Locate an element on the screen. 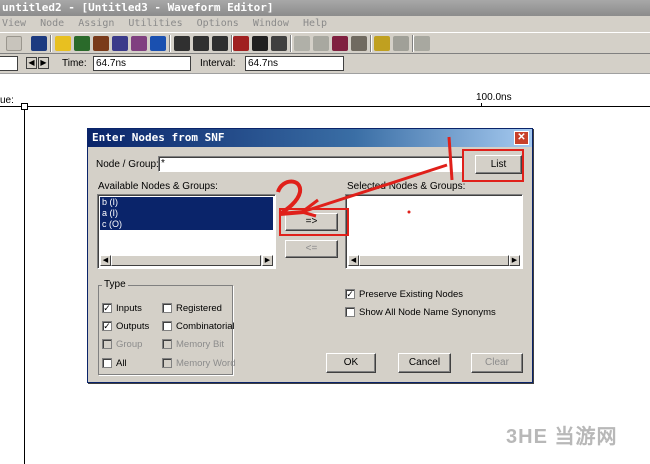 This screenshot has width=650, height=464. menu-item-view: View is located at coordinates (14, 23).